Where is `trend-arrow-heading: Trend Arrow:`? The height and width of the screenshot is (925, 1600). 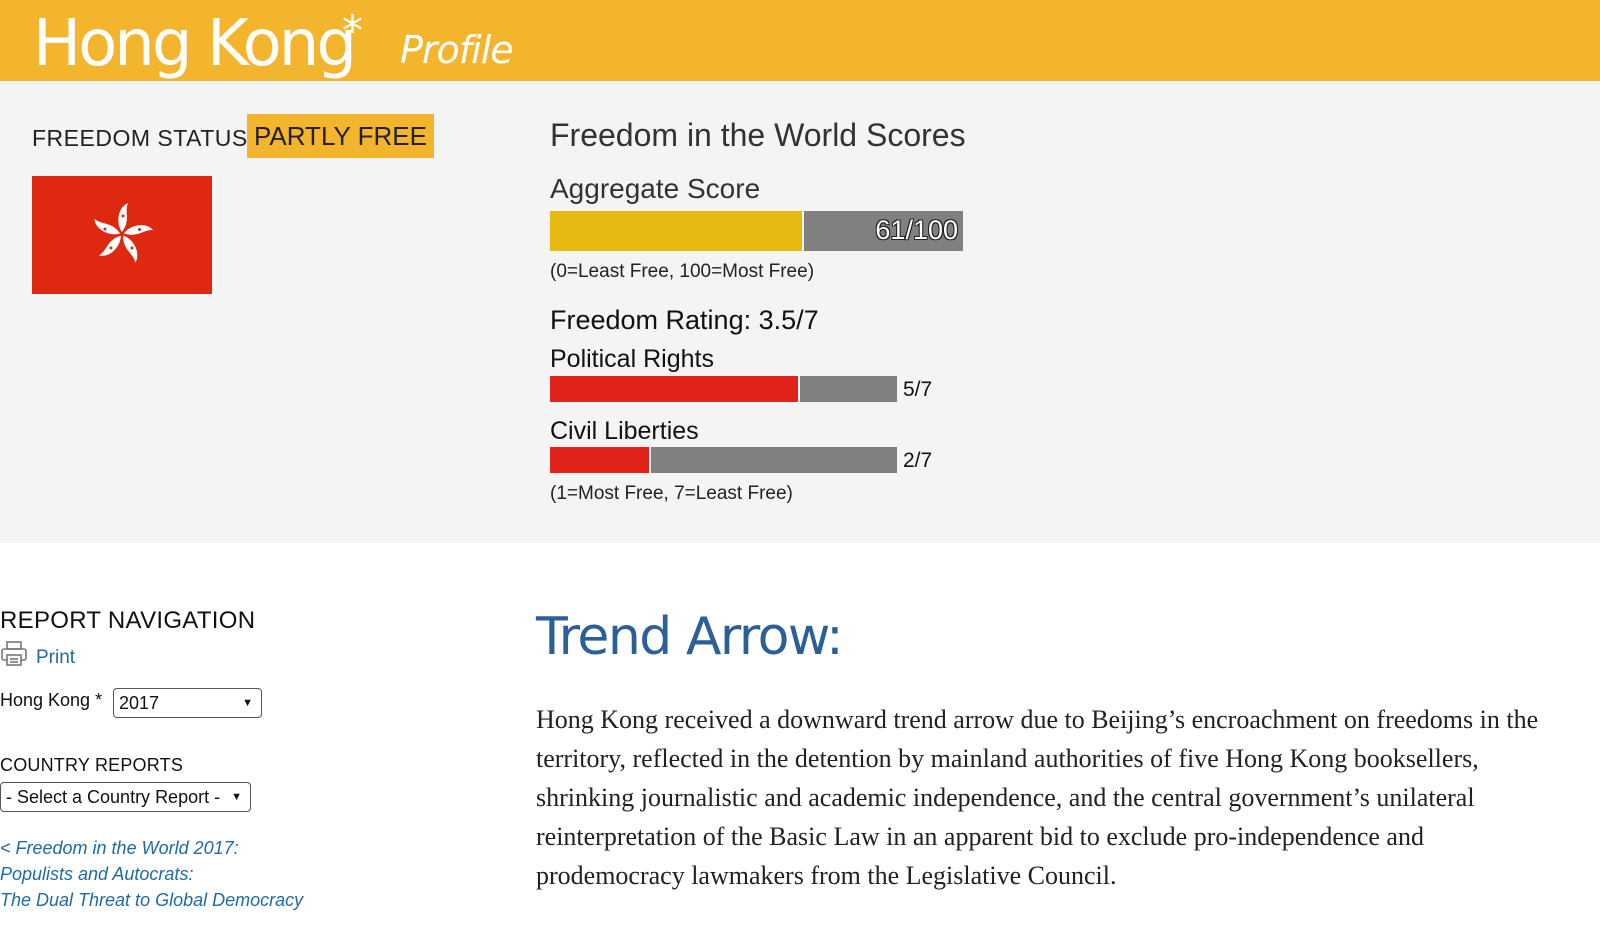 trend-arrow-heading: Trend Arrow: is located at coordinates (690, 637).